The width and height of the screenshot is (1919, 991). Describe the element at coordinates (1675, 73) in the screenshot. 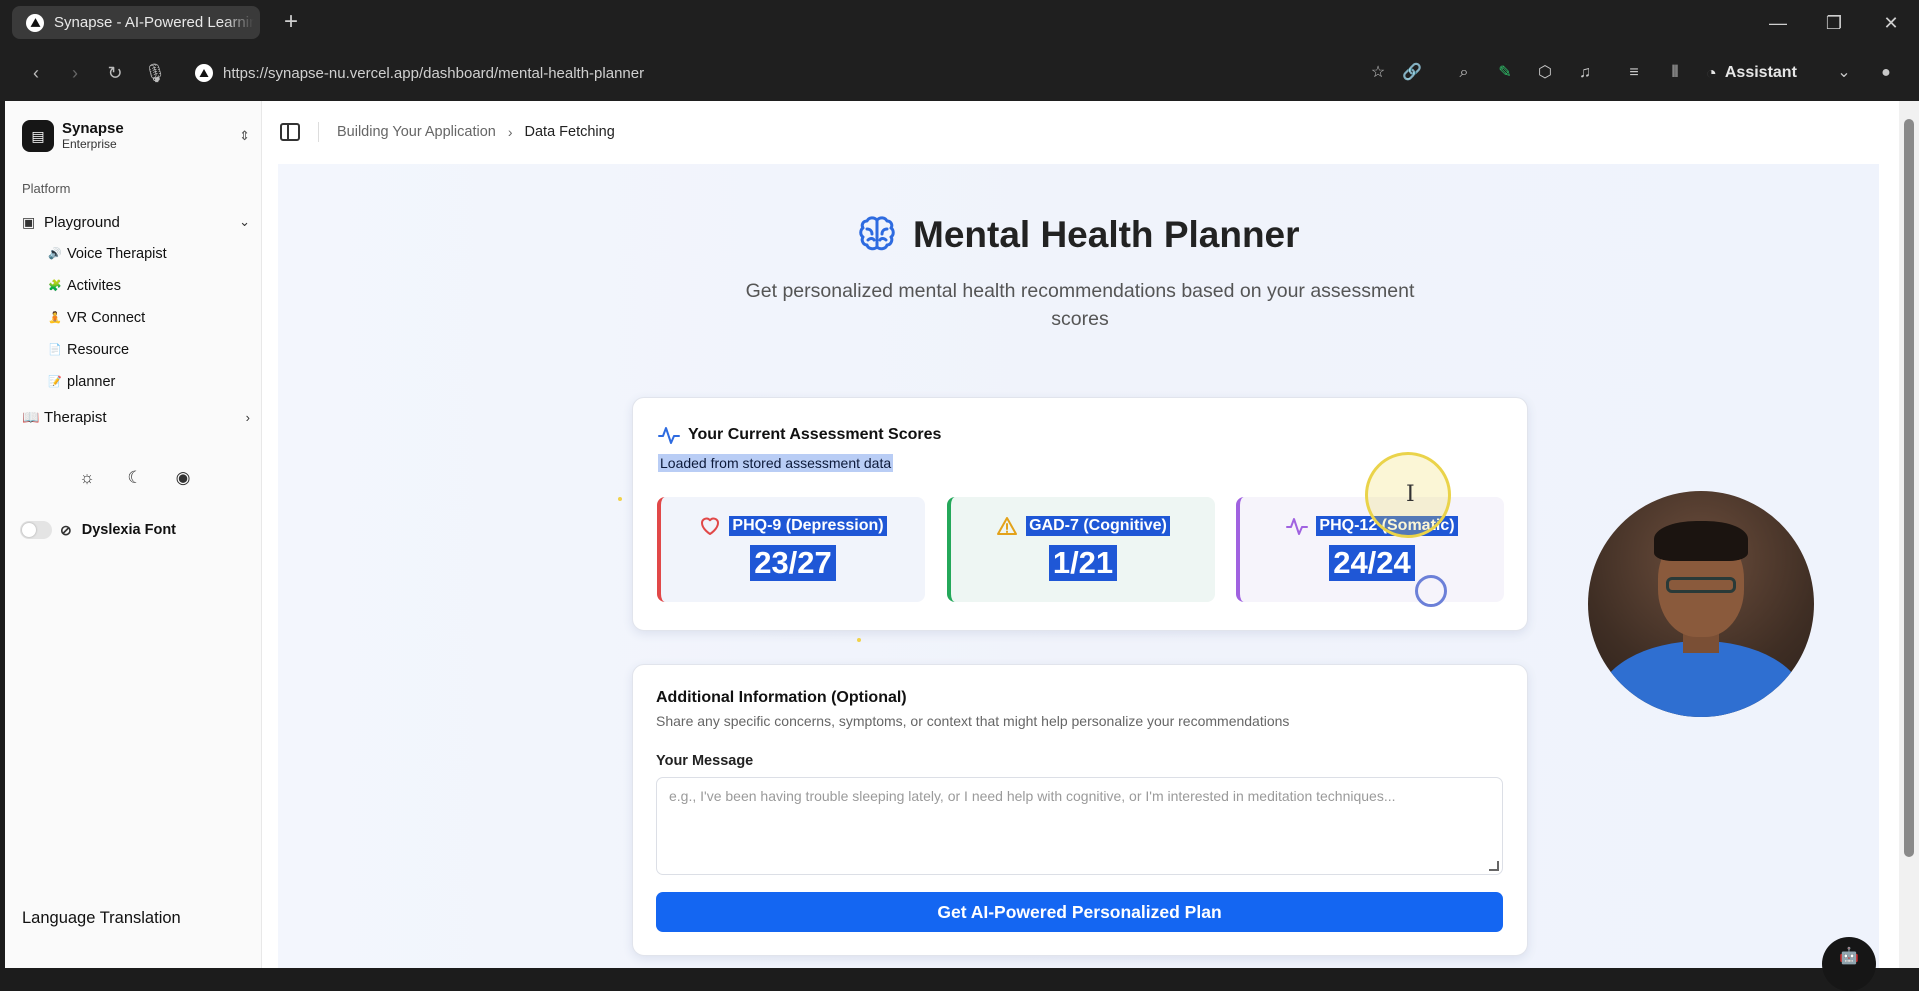

I see `audio-wave-icon: ⦀` at that location.